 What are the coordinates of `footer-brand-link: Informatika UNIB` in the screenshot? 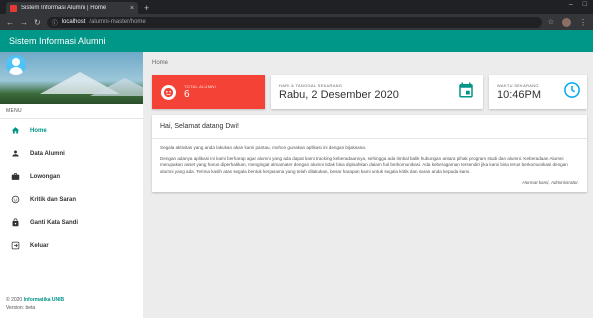 It's located at (44, 300).